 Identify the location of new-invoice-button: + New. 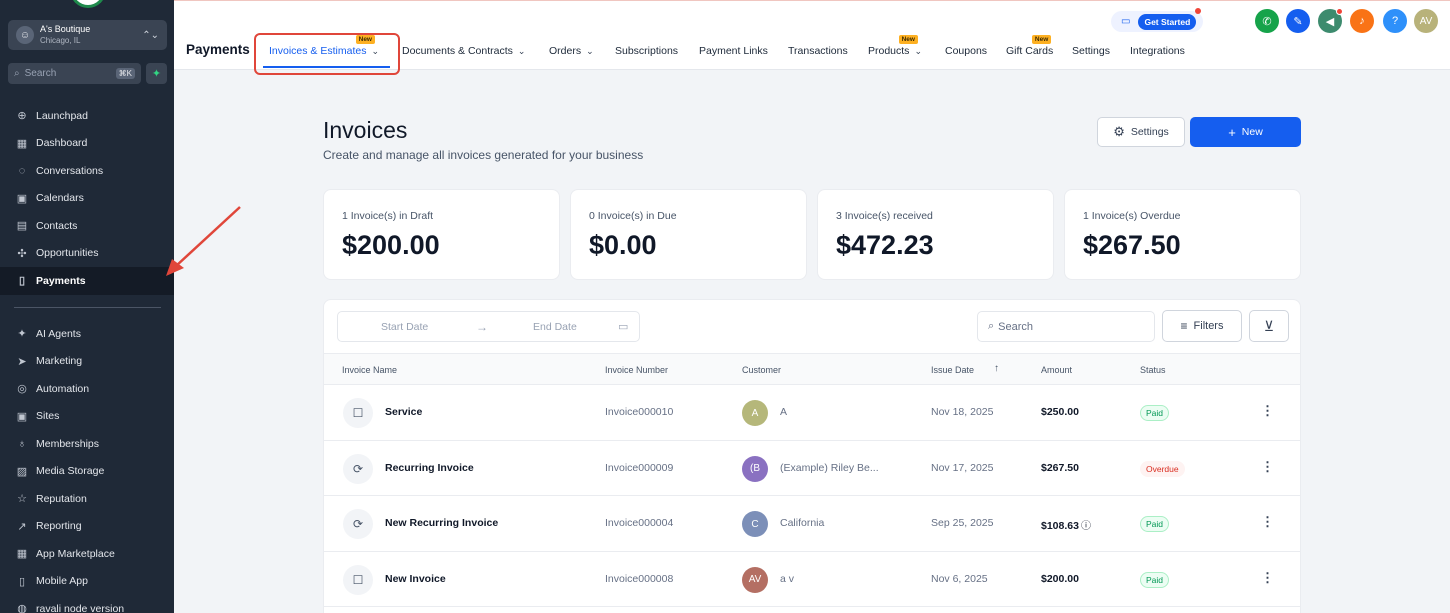
(1245, 132).